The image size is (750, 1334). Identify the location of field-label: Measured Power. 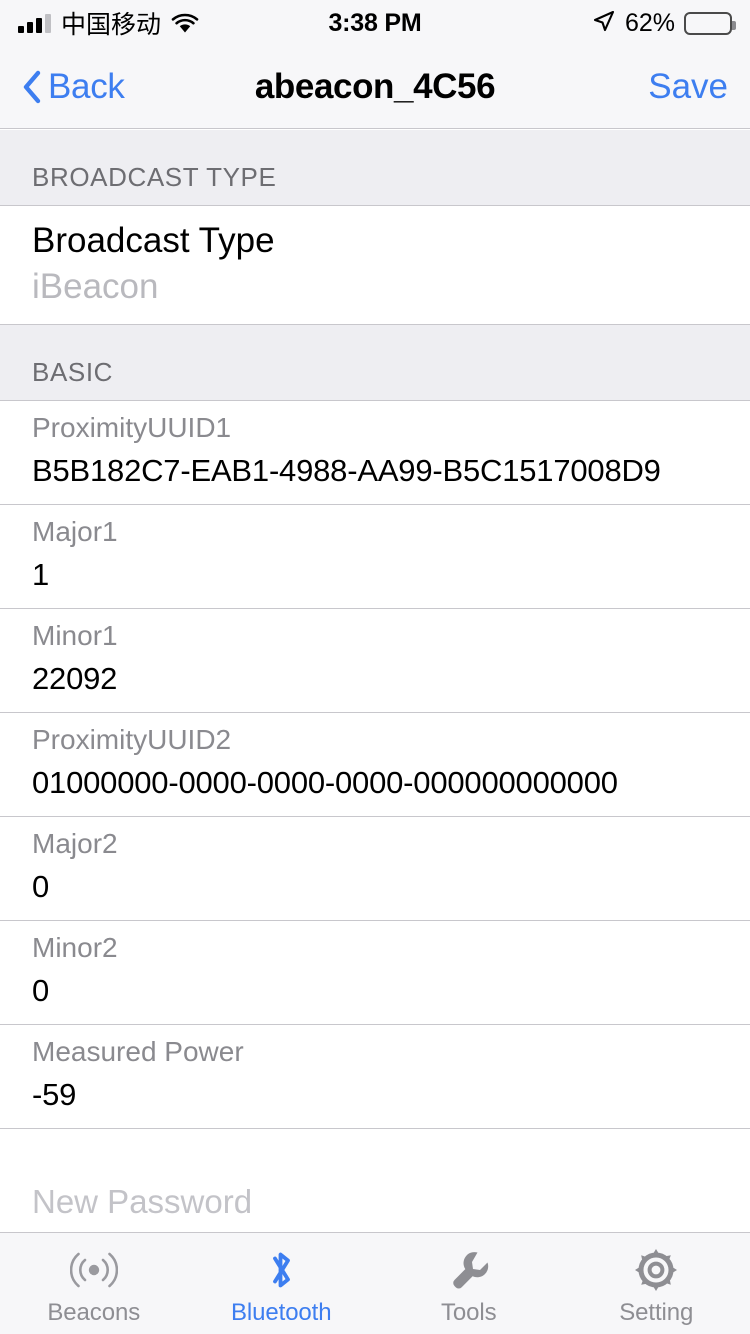
(138, 1051).